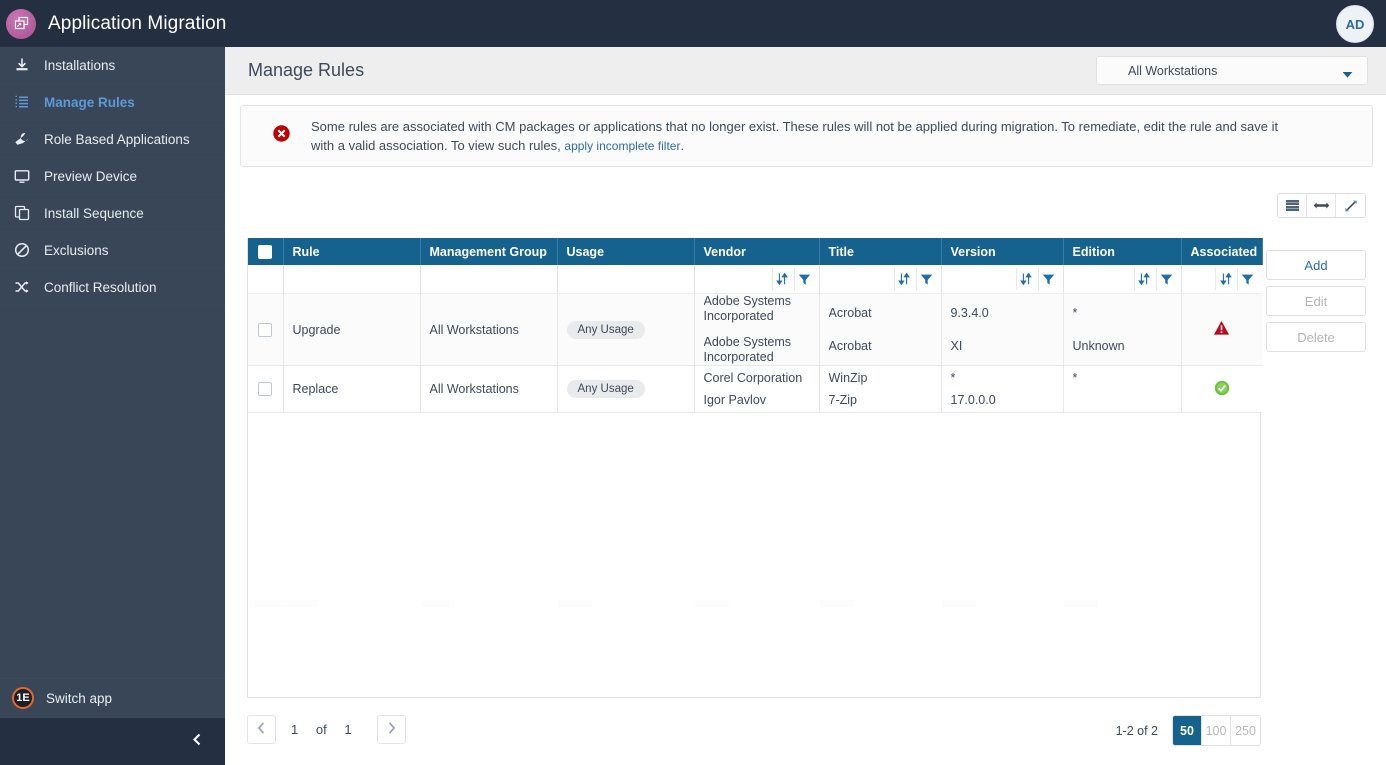 This screenshot has height=765, width=1386. I want to click on scope-select: All Workstations, so click(1232, 70).